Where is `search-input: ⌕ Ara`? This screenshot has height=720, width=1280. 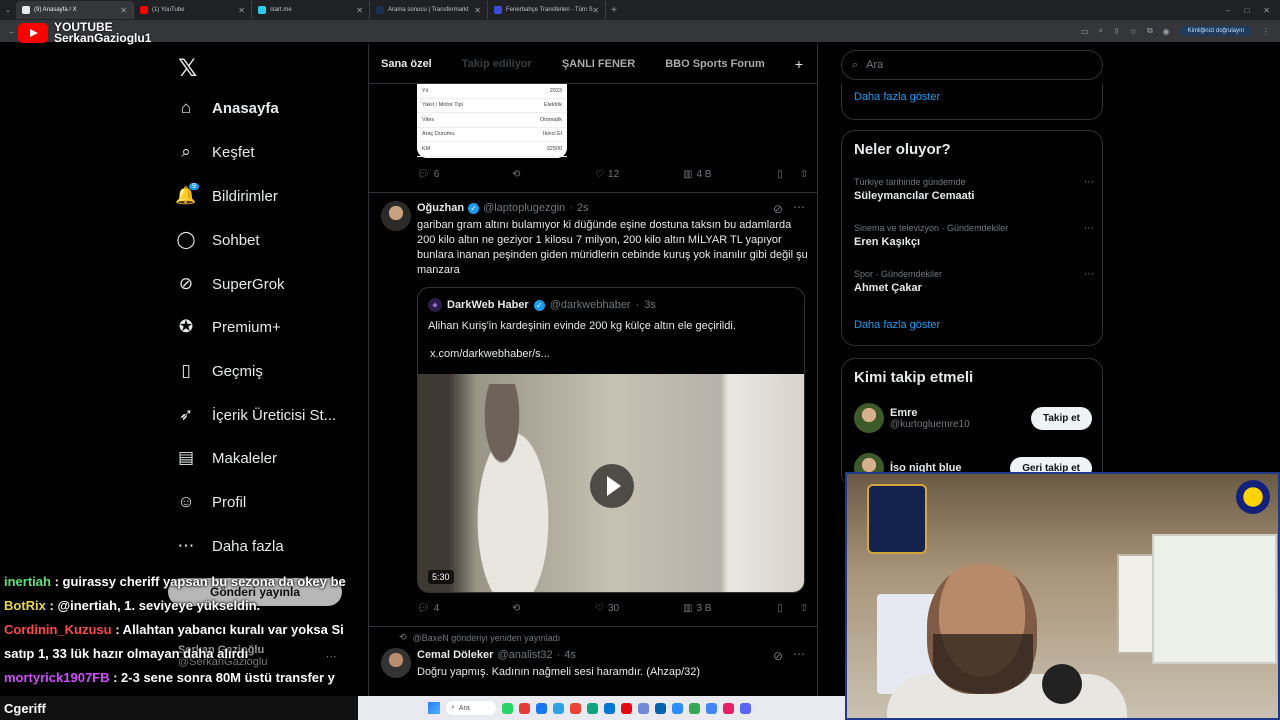
search-input: ⌕ Ara is located at coordinates (972, 65).